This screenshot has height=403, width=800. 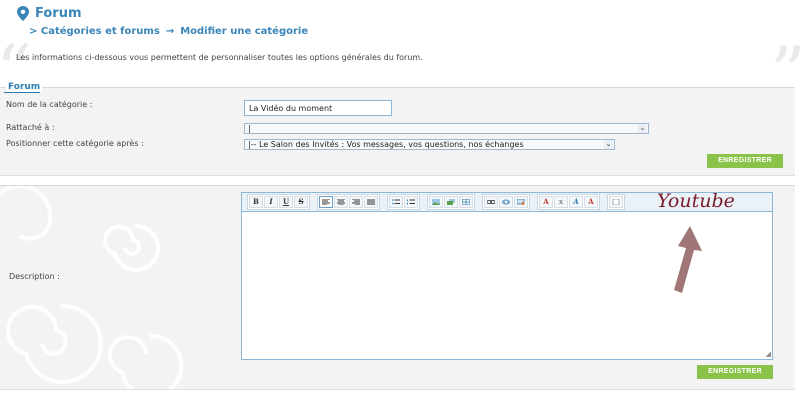 What do you see at coordinates (162, 13) in the screenshot?
I see `page-title-row: Forum` at bounding box center [162, 13].